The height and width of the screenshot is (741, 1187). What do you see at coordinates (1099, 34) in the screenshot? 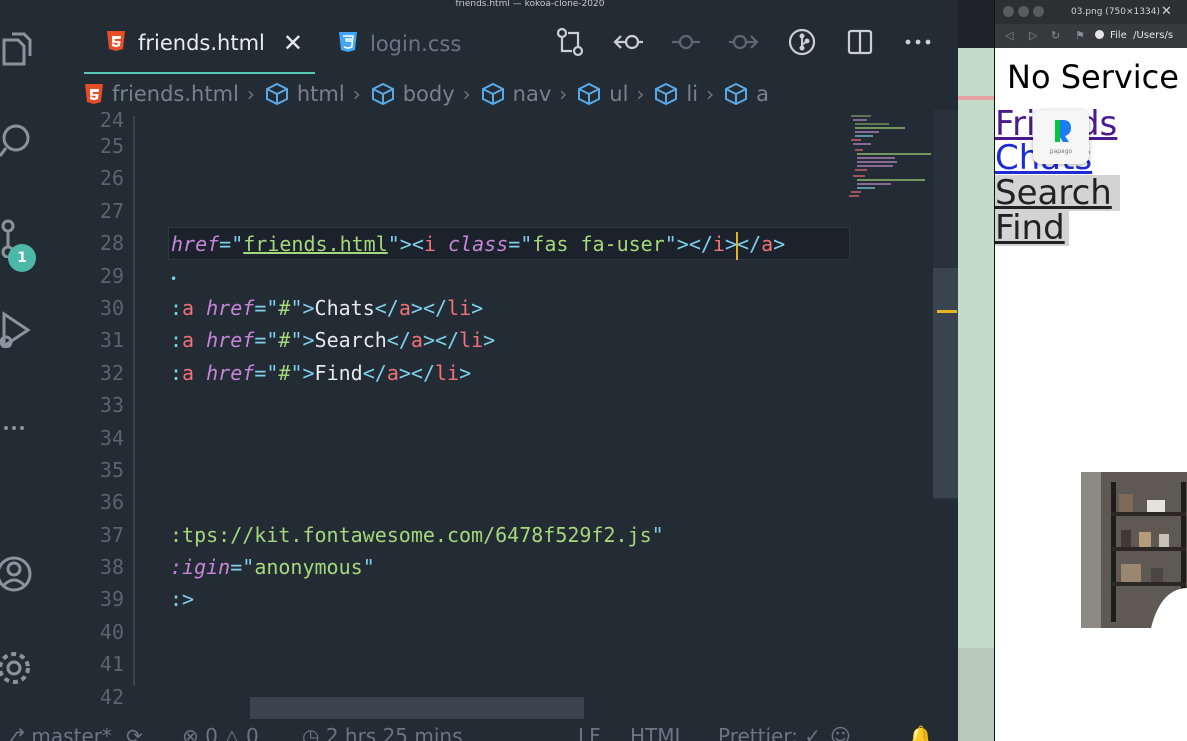
I see `info-icon` at bounding box center [1099, 34].